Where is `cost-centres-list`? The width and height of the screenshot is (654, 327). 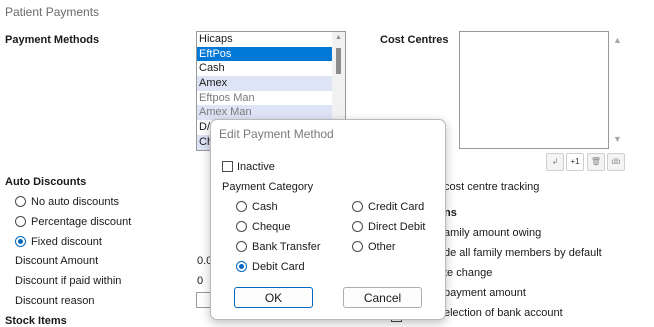 cost-centres-list is located at coordinates (534, 90).